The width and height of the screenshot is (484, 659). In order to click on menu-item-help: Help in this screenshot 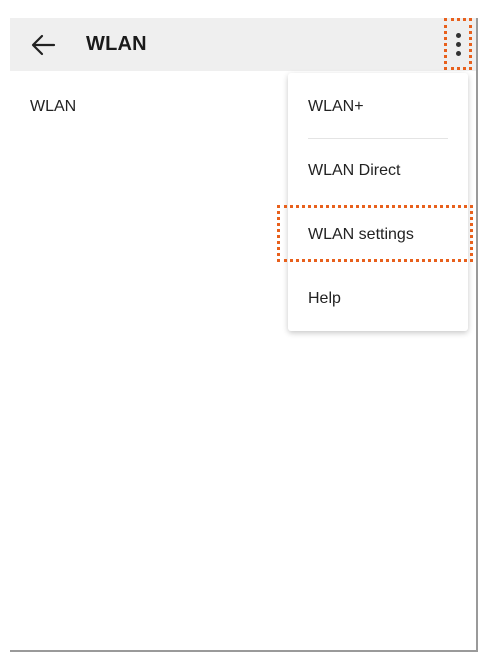, I will do `click(378, 299)`.